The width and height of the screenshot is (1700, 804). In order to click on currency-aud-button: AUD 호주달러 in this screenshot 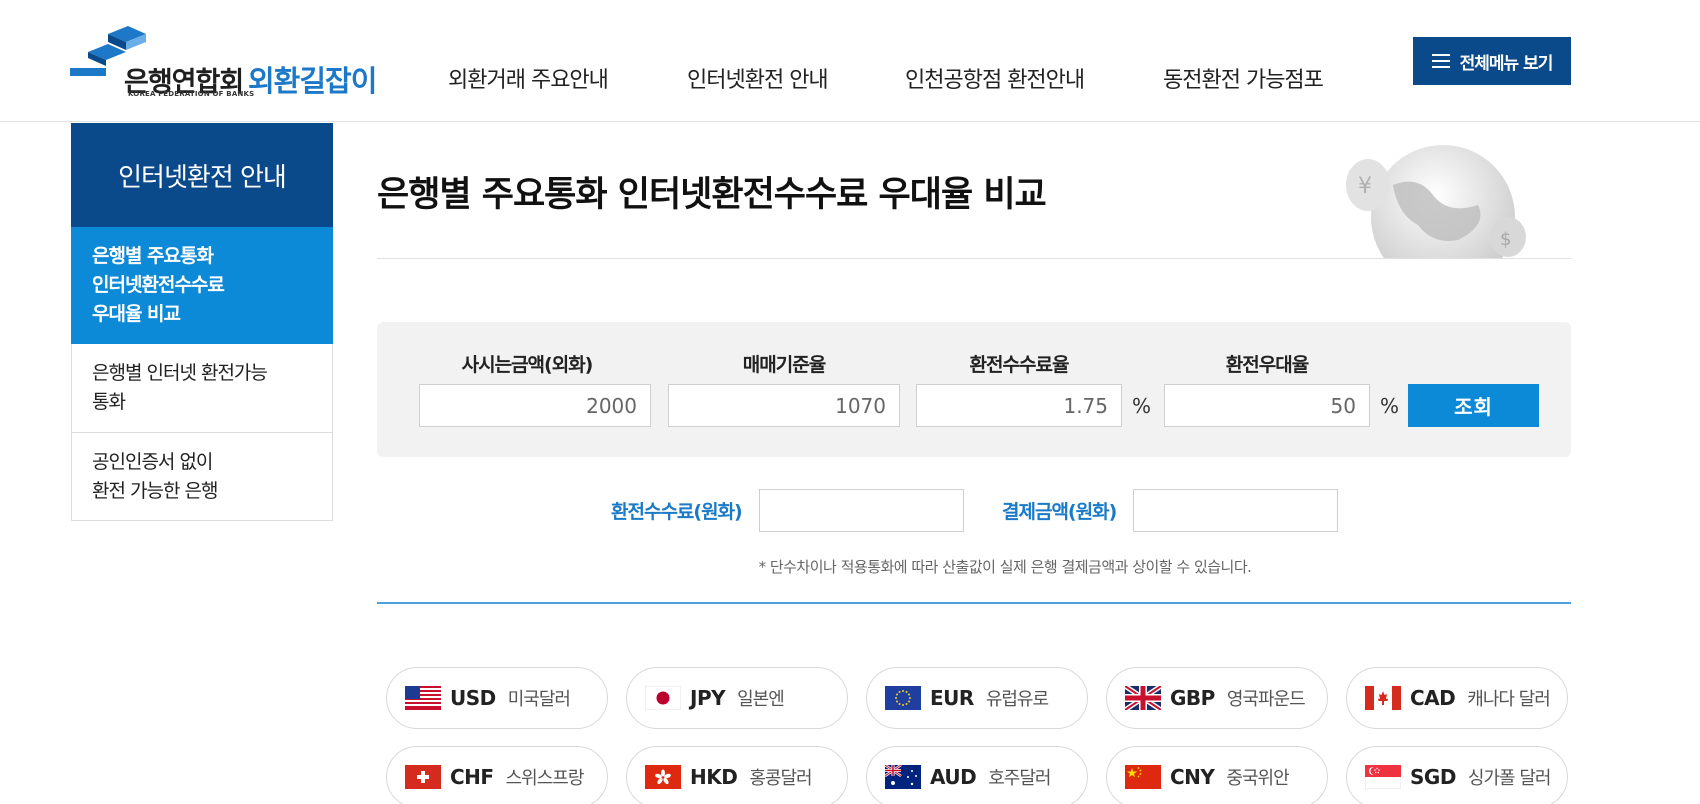, I will do `click(977, 775)`.